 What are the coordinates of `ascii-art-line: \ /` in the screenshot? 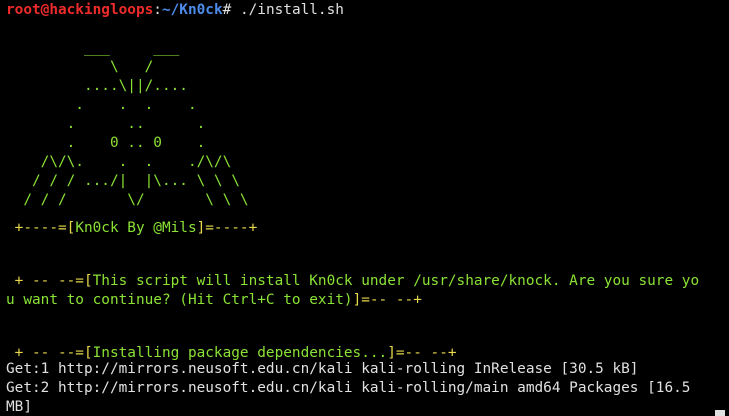 It's located at (80, 67).